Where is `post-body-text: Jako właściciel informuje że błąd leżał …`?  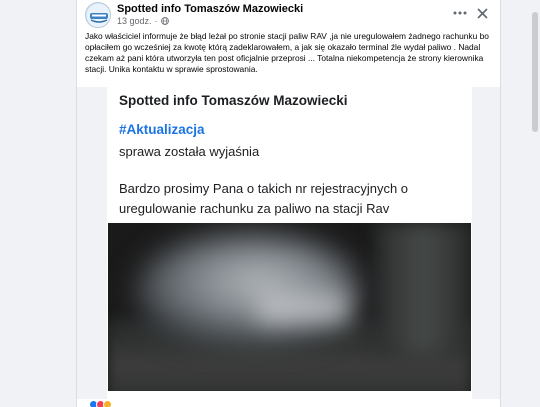
post-body-text: Jako właściciel informuje że błąd leżał … is located at coordinates (287, 52).